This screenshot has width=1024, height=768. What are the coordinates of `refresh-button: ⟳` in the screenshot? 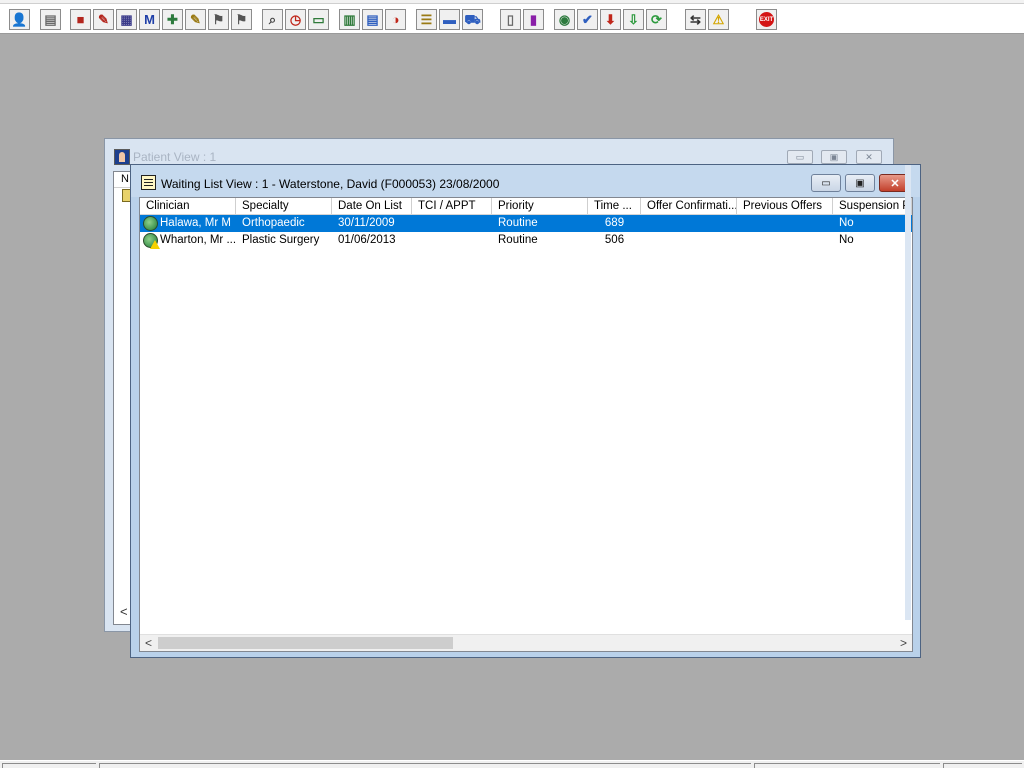 It's located at (656, 19).